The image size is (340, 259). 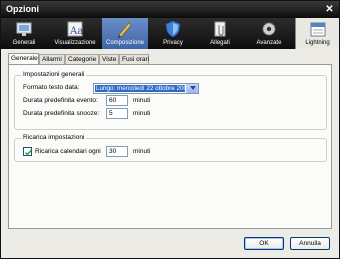 What do you see at coordinates (142, 113) in the screenshot?
I see `snooze-duration-unit: minuti` at bounding box center [142, 113].